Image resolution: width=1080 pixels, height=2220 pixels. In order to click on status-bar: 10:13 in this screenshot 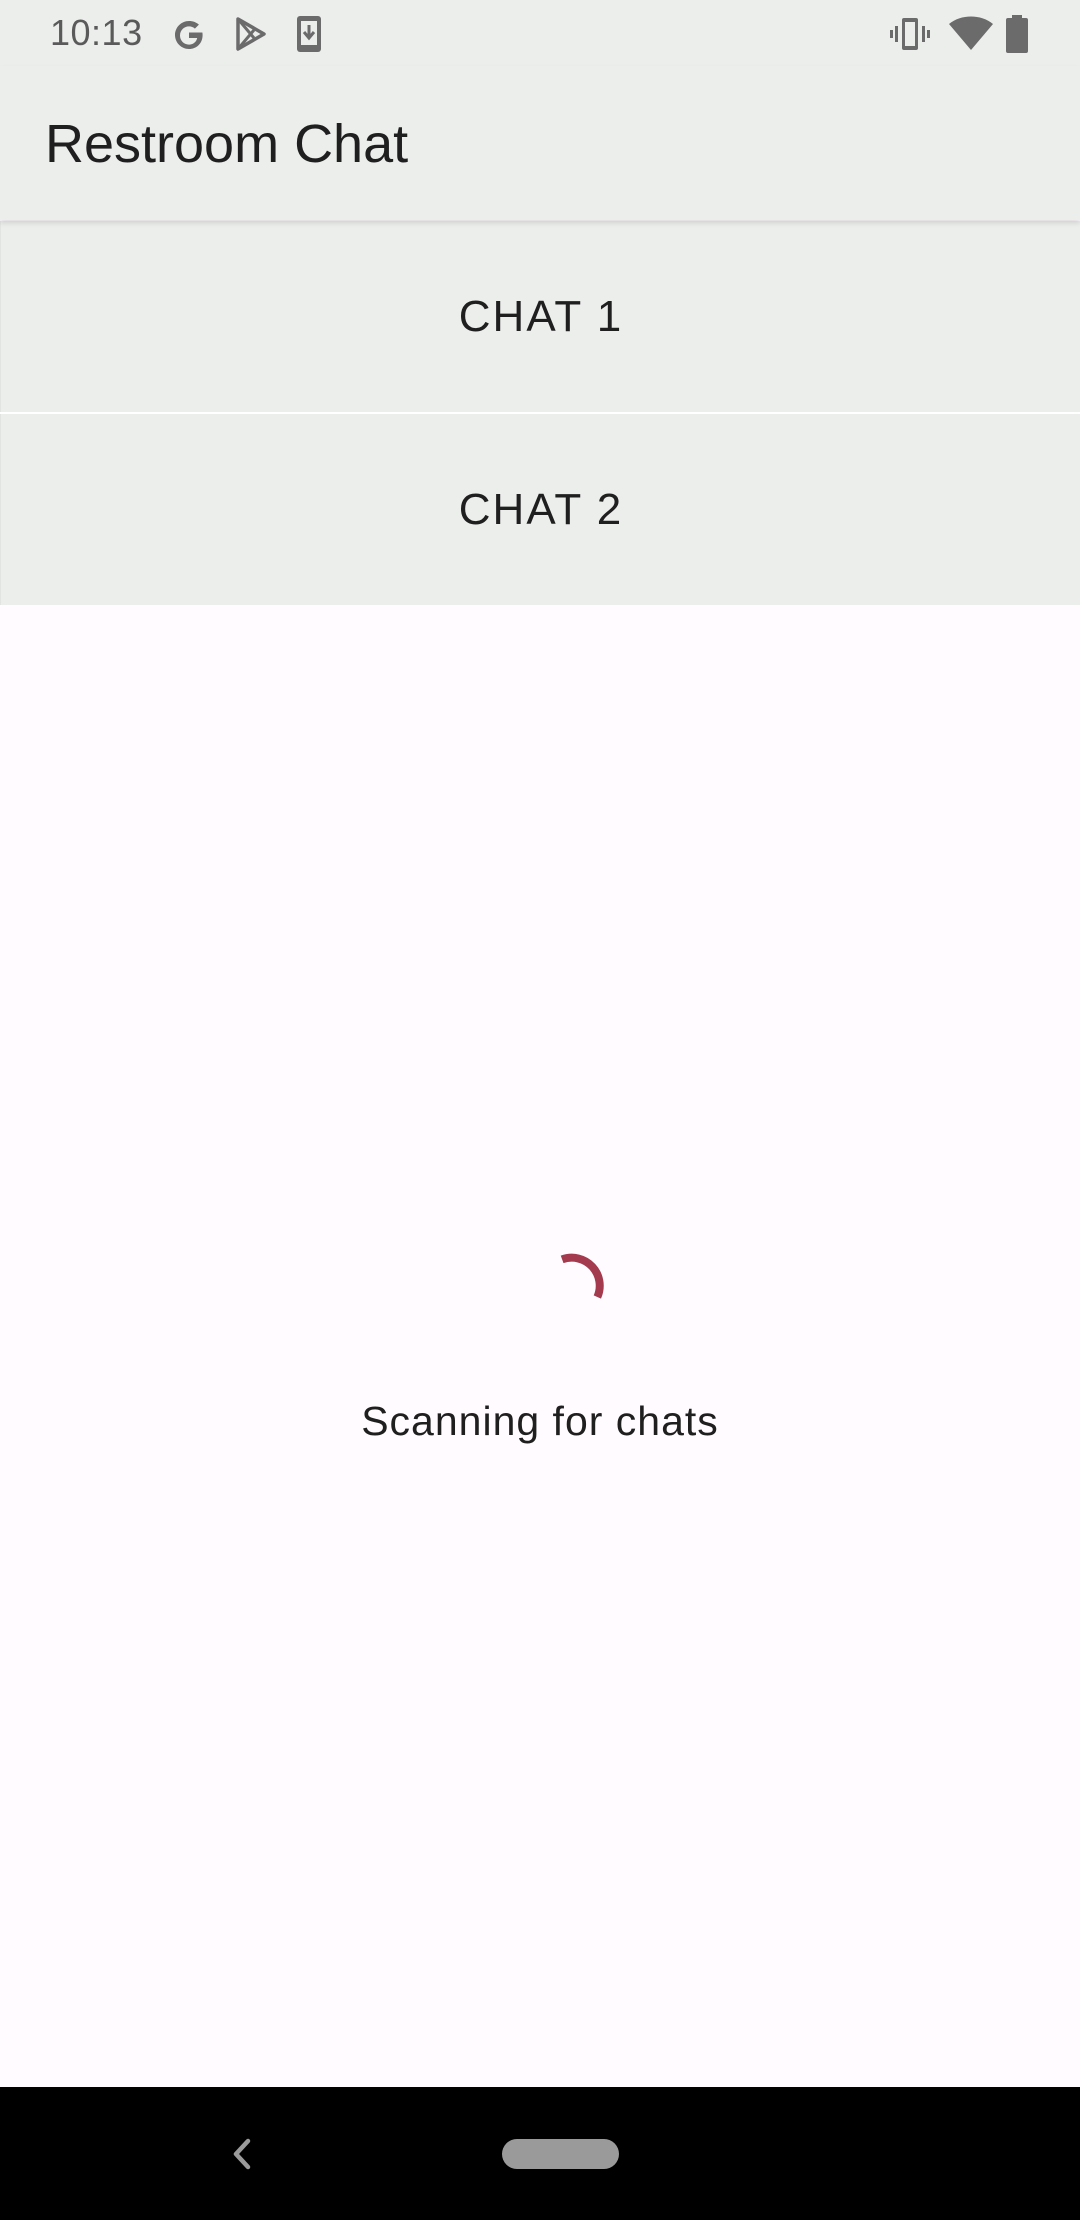, I will do `click(540, 33)`.